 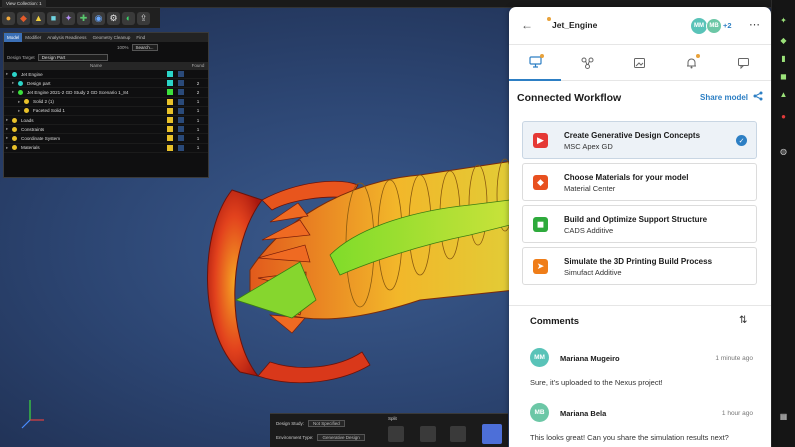 What do you see at coordinates (783, 151) in the screenshot?
I see `rail-shading-icon: ◍` at bounding box center [783, 151].